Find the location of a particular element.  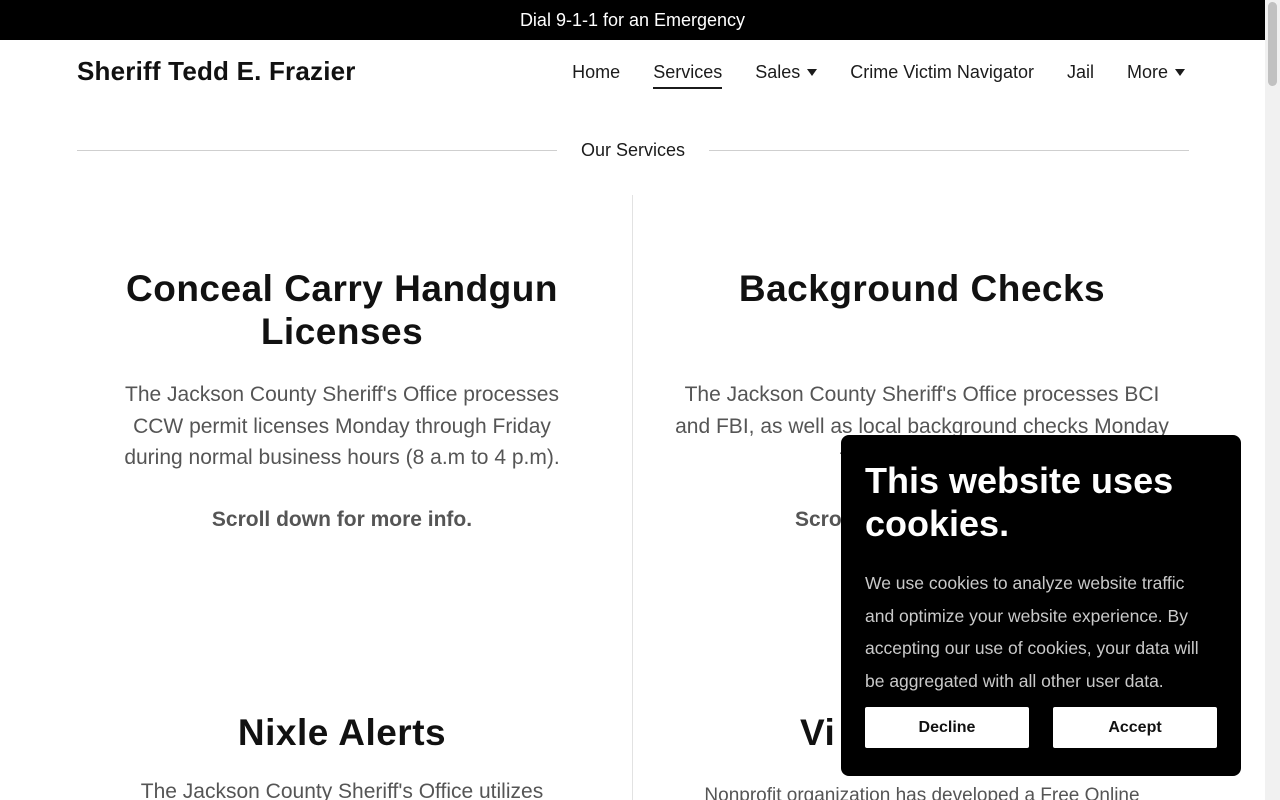

service-background-title: Background Checks is located at coordinates (922, 288).